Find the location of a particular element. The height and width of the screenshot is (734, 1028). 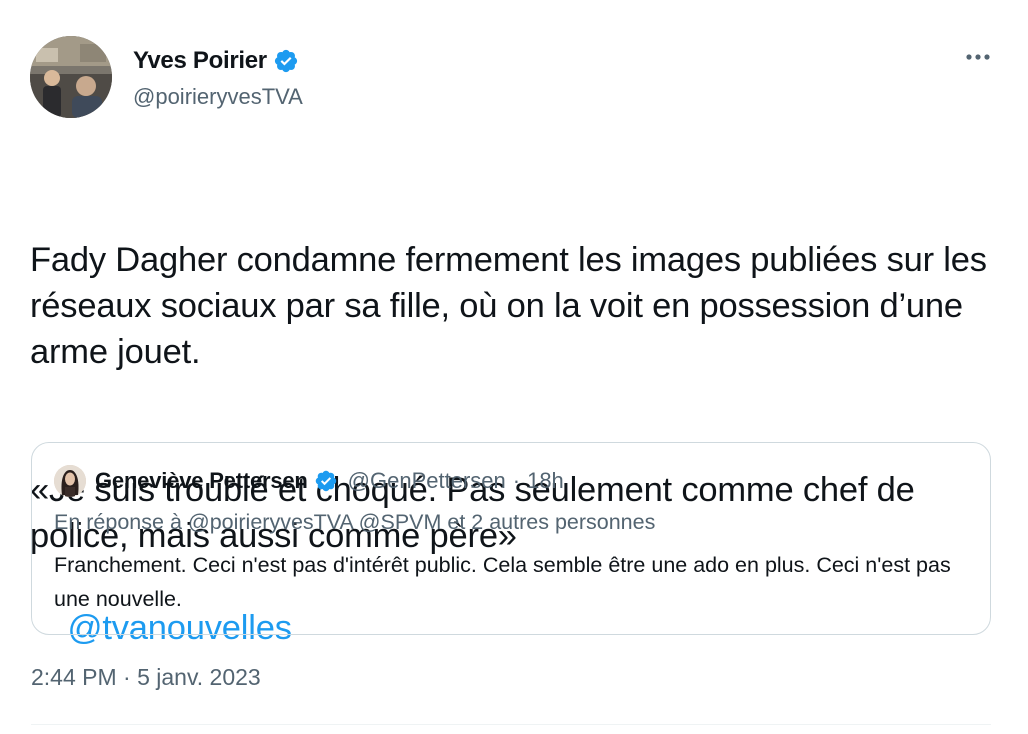

quoted-verified-badge-icon is located at coordinates (325, 481).